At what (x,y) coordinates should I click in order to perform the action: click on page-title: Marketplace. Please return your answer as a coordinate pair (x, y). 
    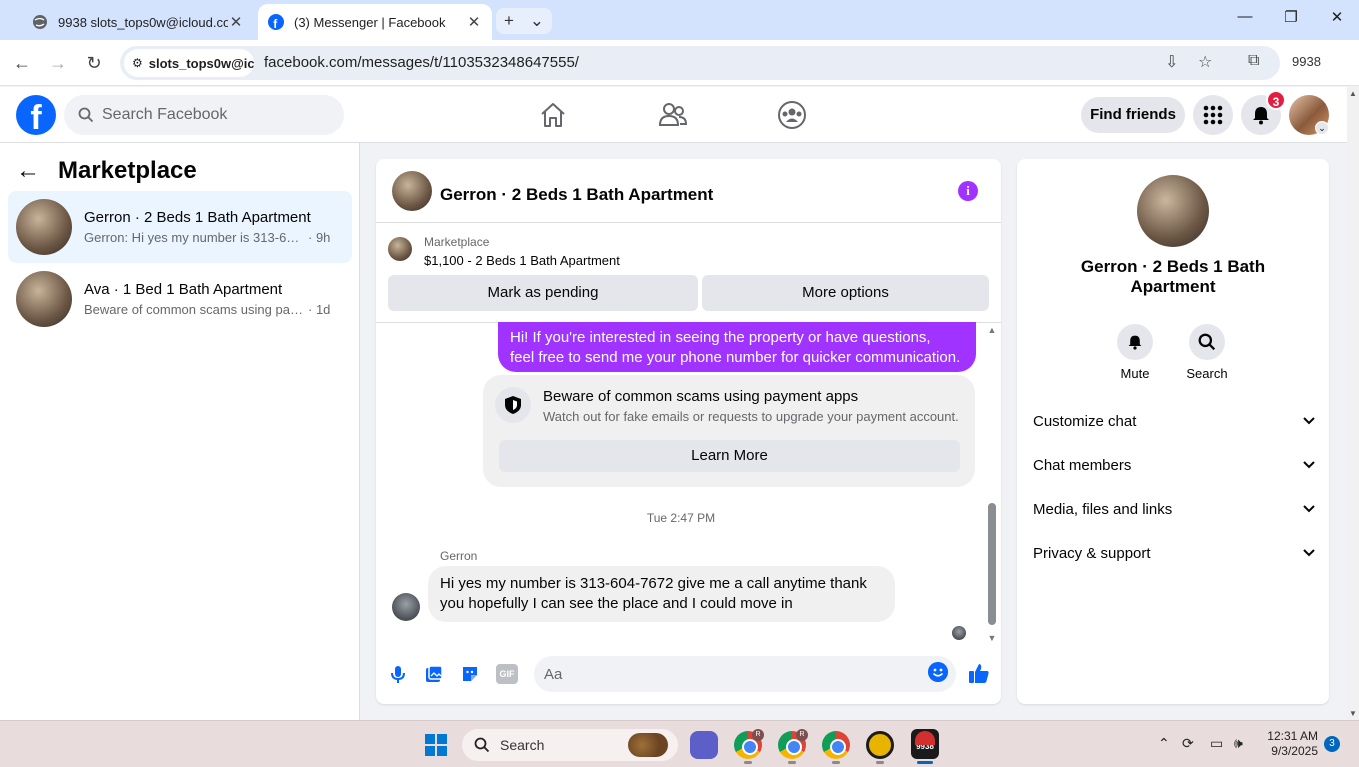
    Looking at the image, I should click on (127, 170).